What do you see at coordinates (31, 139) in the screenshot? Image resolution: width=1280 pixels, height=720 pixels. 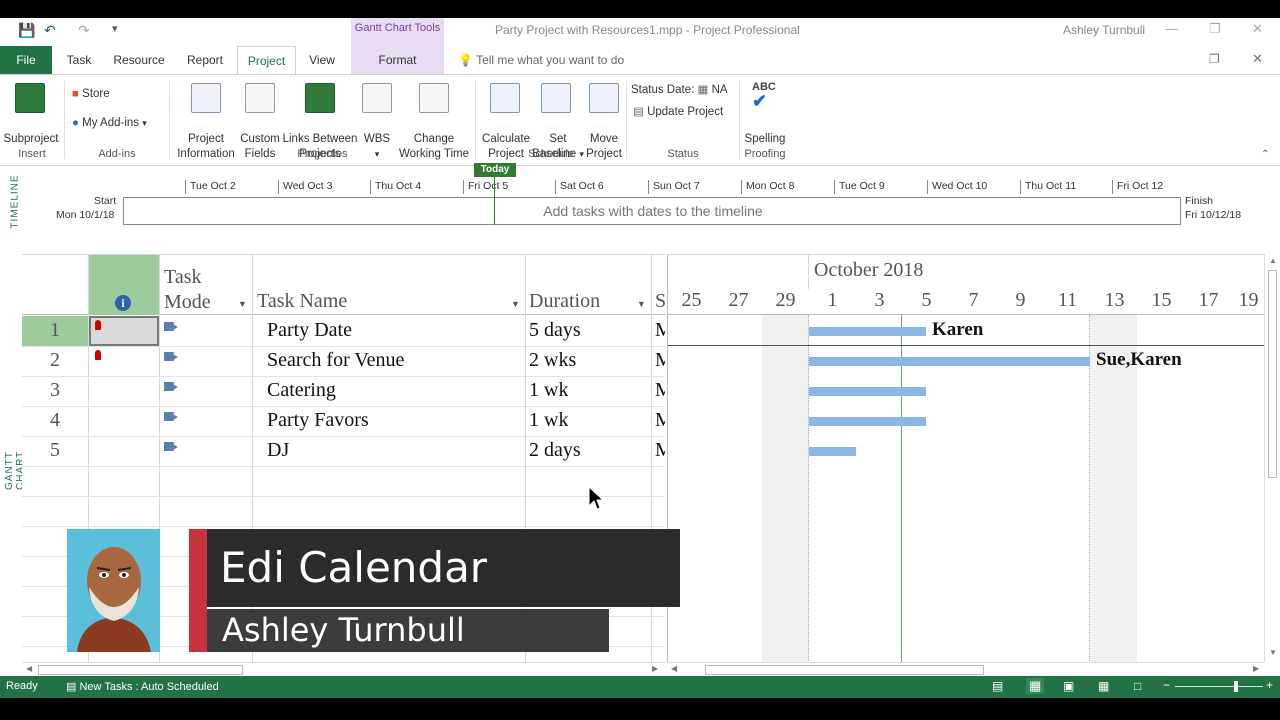 I see `subproject-button: Subproject` at bounding box center [31, 139].